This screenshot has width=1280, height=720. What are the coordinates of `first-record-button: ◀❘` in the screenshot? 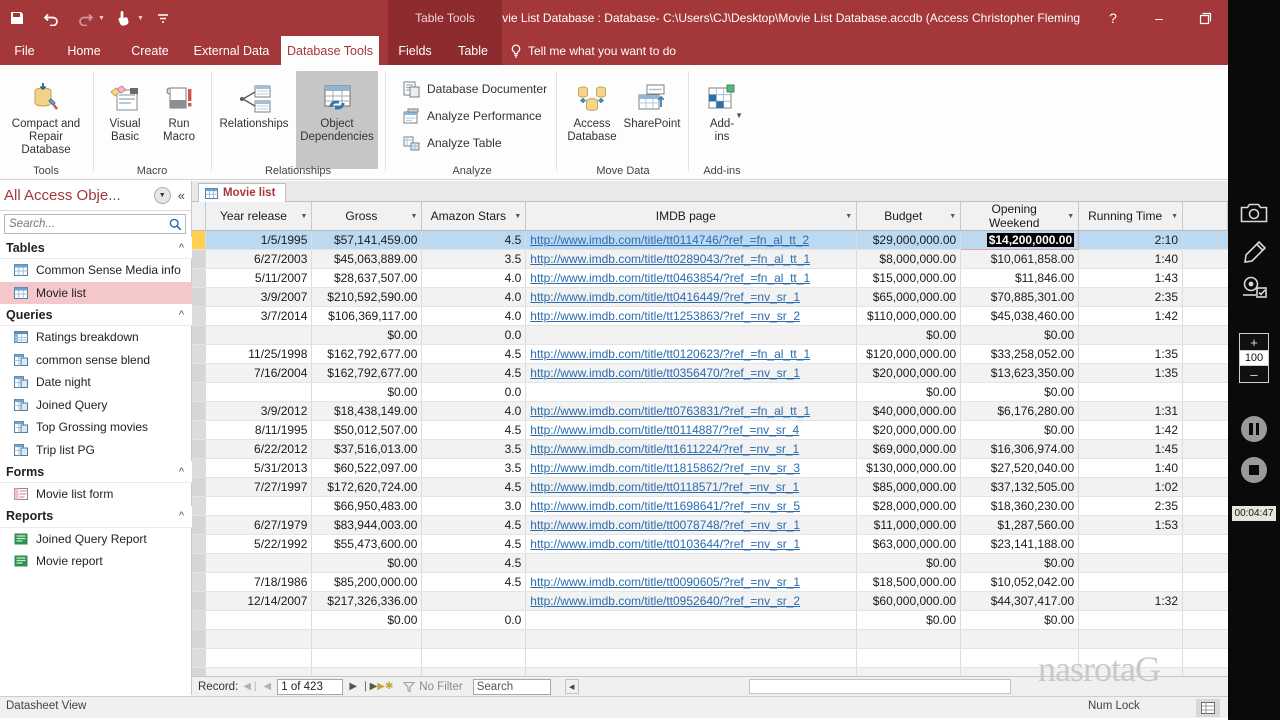 It's located at (251, 686).